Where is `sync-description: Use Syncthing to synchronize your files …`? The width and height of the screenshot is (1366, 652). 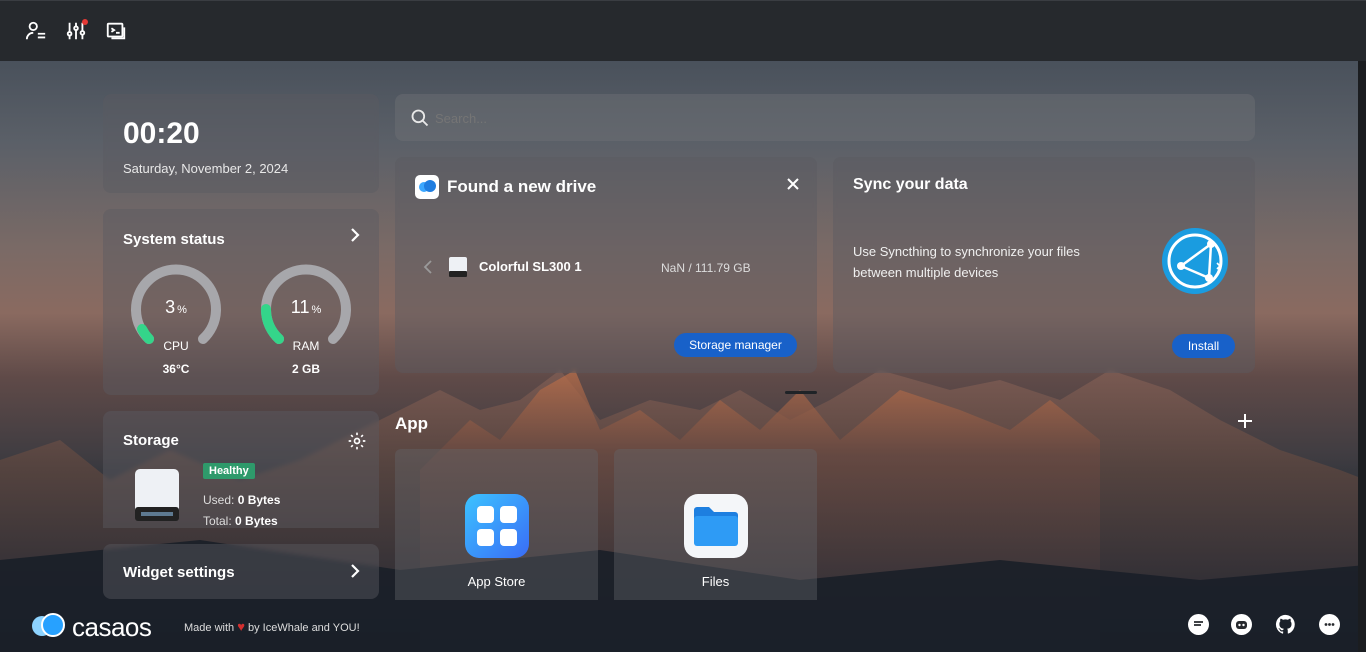 sync-description: Use Syncthing to synchronize your files … is located at coordinates (966, 262).